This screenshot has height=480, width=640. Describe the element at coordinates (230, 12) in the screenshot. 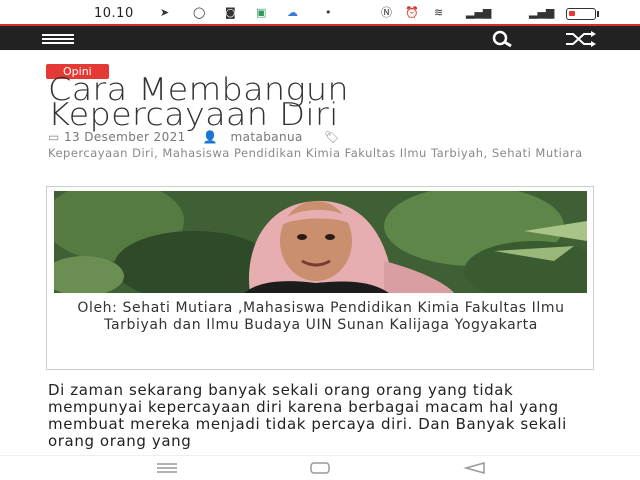

I see `camera-icon: ◙` at that location.